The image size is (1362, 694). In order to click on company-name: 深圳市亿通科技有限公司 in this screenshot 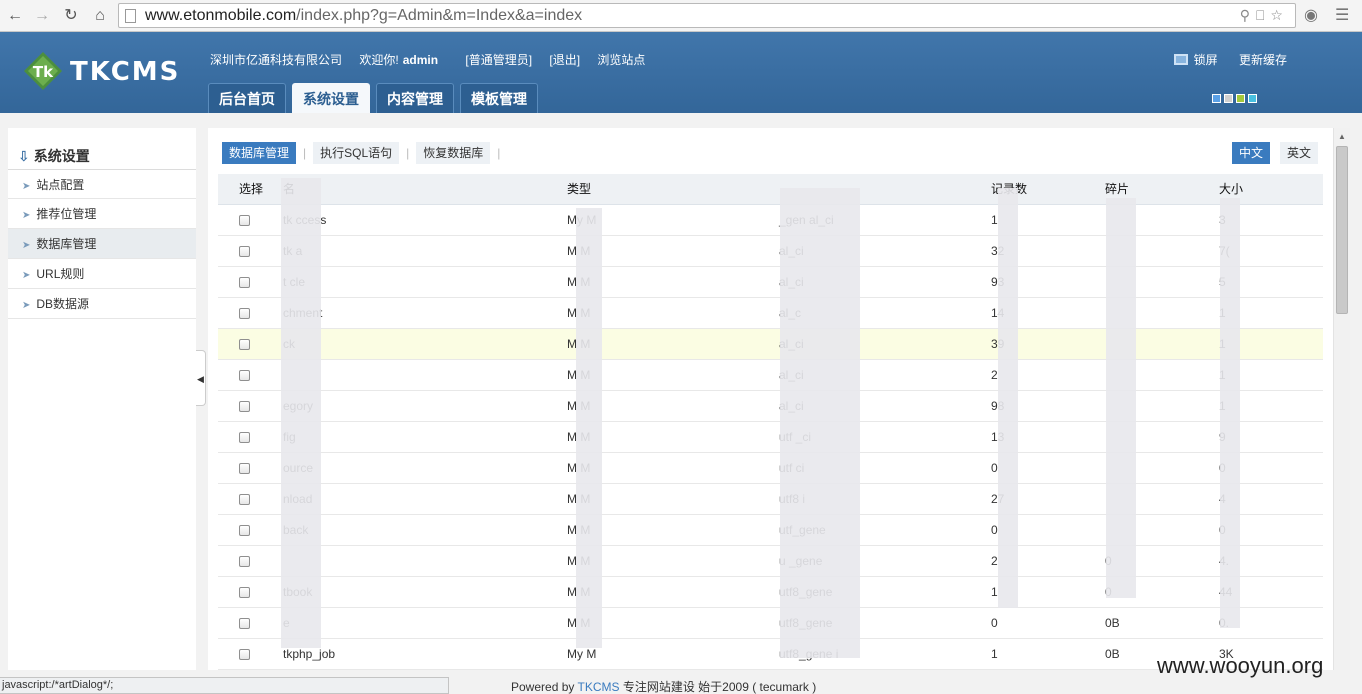, I will do `click(276, 60)`.